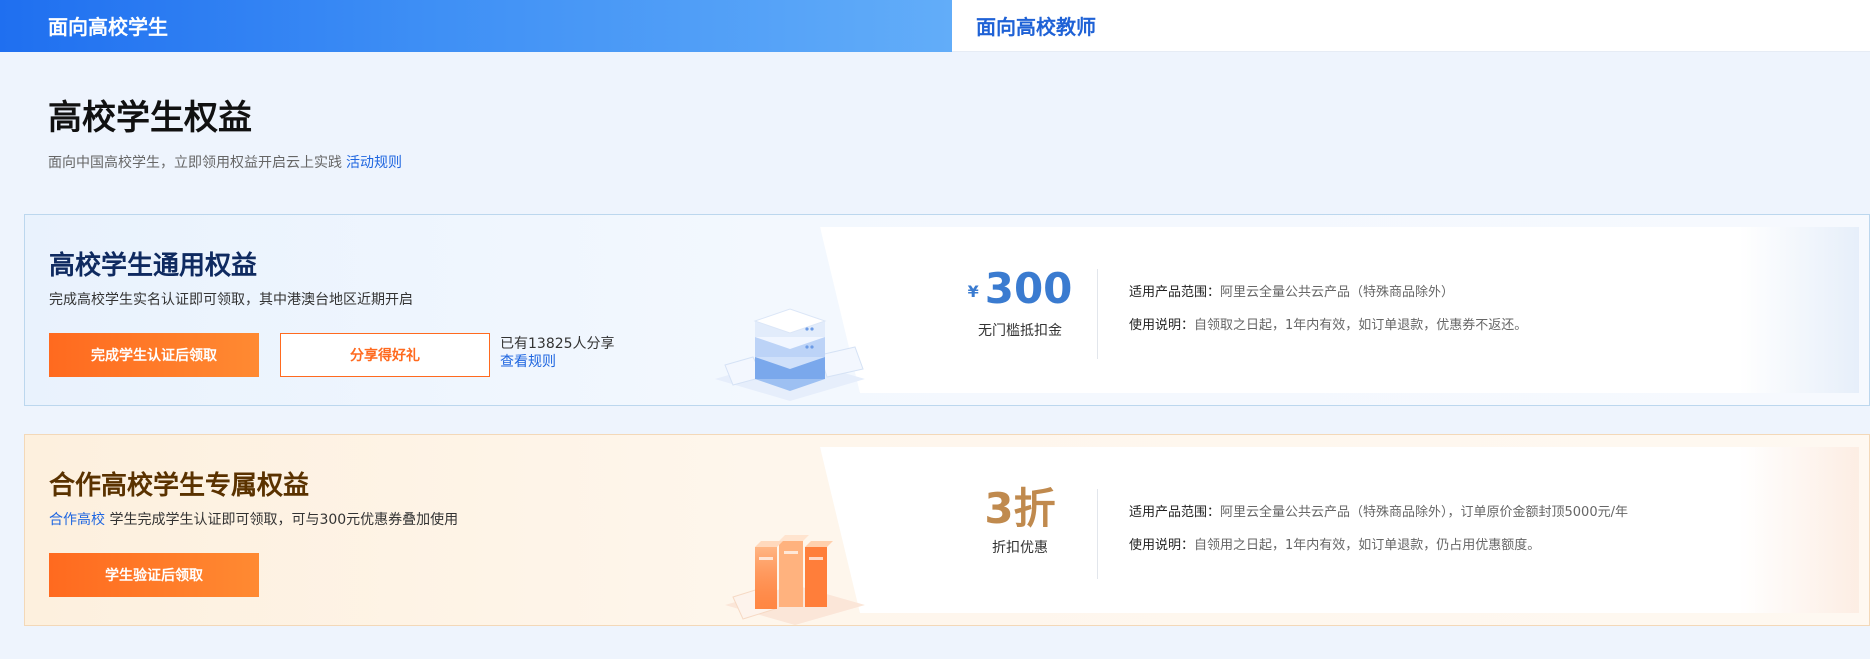  Describe the element at coordinates (154, 575) in the screenshot. I see `verify-and-claim-button: 学生验证后领取` at that location.